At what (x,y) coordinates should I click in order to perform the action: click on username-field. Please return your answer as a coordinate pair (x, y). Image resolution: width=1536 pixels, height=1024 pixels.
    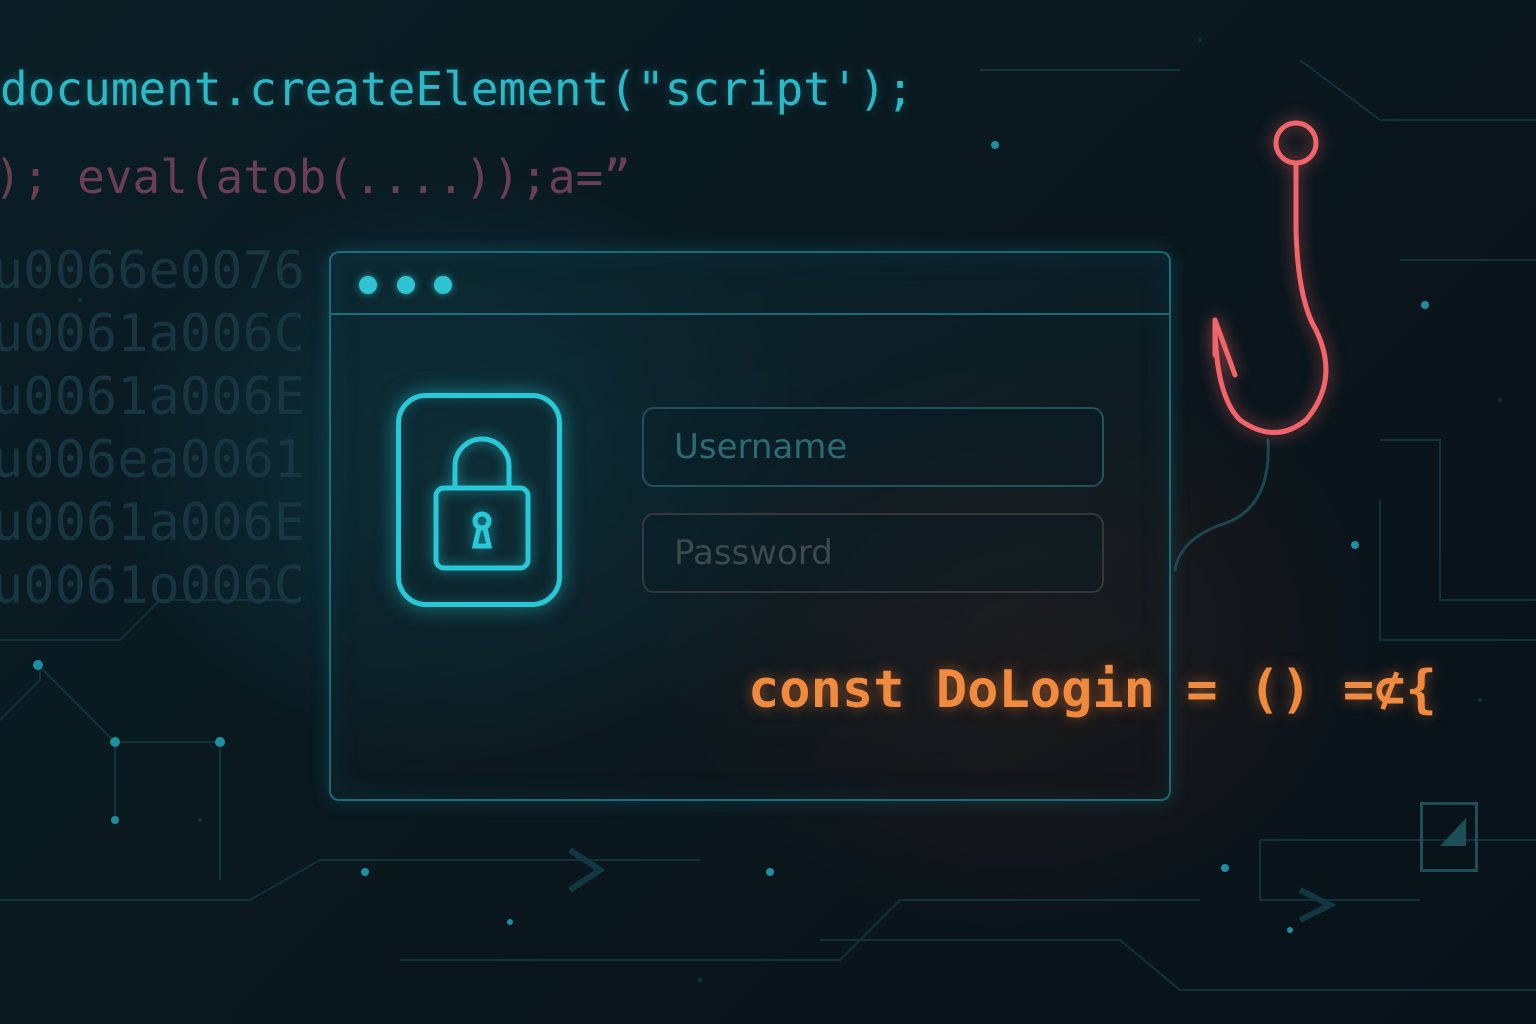
    Looking at the image, I should click on (873, 447).